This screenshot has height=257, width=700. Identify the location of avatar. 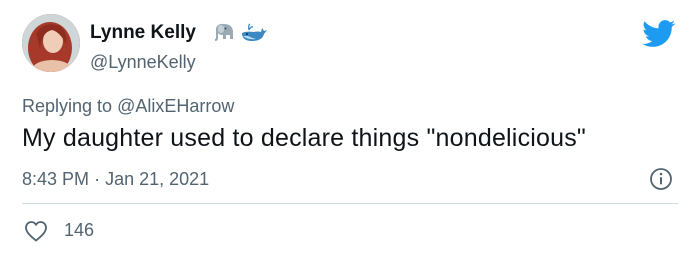
(51, 43).